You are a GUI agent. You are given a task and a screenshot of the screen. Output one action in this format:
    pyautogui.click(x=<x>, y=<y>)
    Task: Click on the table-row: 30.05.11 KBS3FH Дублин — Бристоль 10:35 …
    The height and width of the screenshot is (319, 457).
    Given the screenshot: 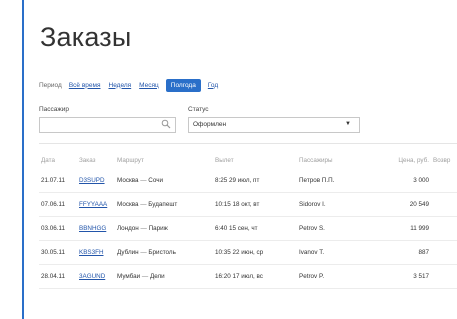 What is the action you would take?
    pyautogui.click(x=248, y=252)
    